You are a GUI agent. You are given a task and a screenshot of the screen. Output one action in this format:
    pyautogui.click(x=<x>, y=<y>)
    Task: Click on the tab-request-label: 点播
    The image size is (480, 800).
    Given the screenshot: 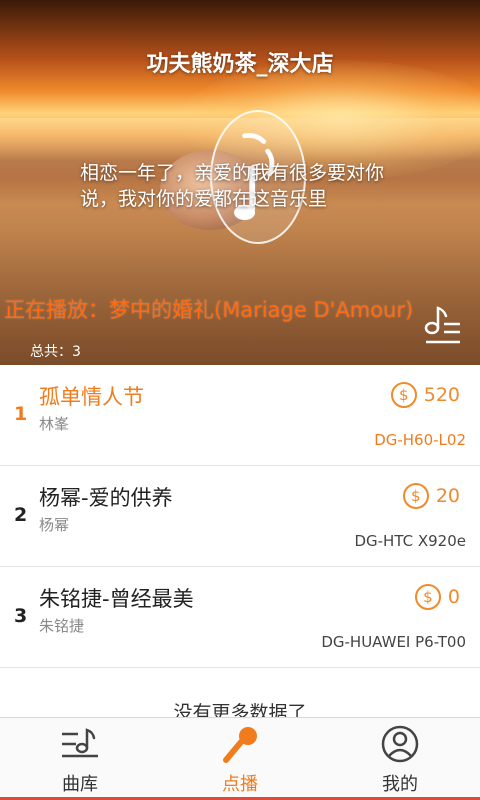 What is the action you would take?
    pyautogui.click(x=240, y=784)
    